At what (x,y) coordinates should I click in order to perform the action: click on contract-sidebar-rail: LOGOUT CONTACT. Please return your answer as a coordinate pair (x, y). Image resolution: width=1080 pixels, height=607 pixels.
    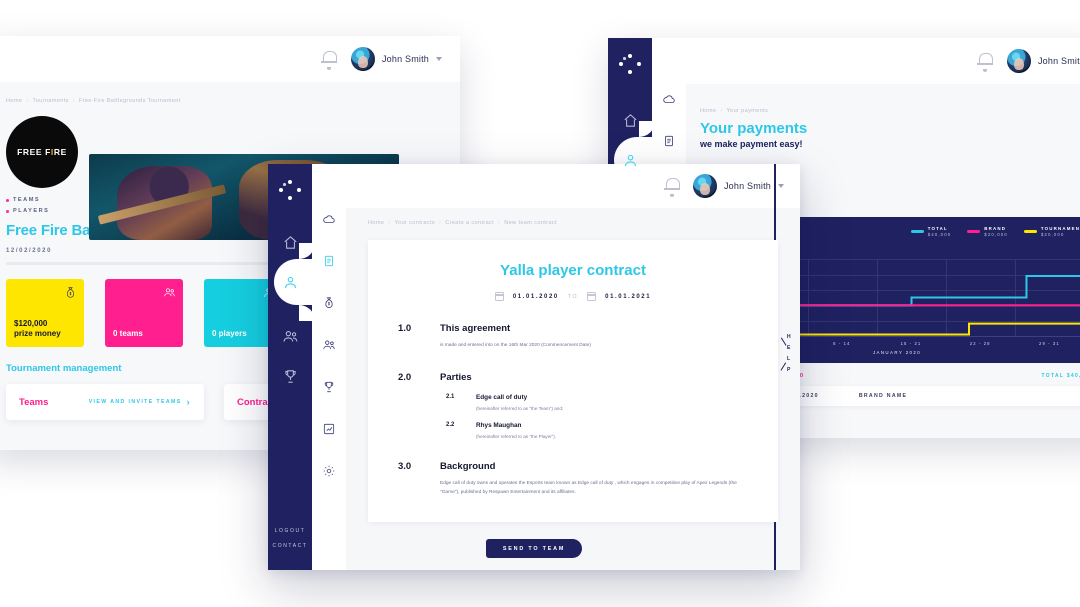
    Looking at the image, I should click on (291, 367).